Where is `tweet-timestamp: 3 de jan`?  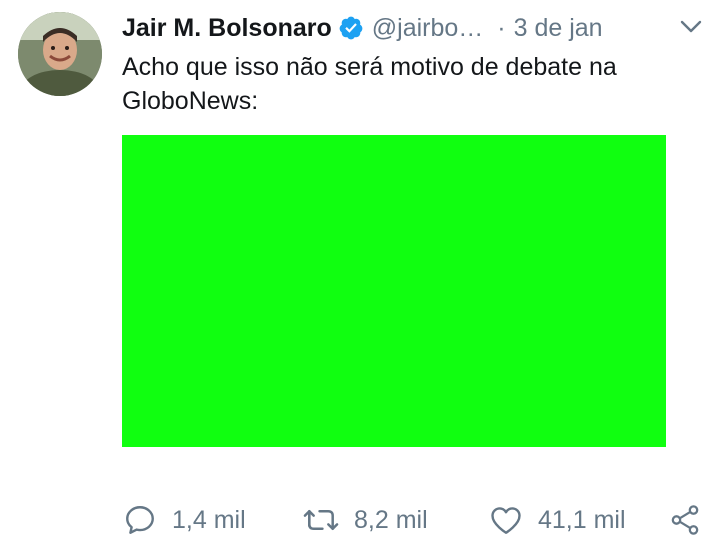 tweet-timestamp: 3 de jan is located at coordinates (558, 28).